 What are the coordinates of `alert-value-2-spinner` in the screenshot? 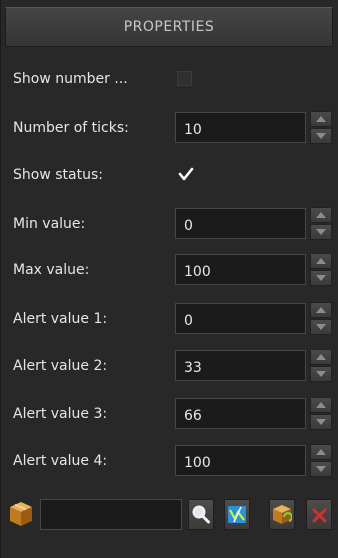 It's located at (321, 365).